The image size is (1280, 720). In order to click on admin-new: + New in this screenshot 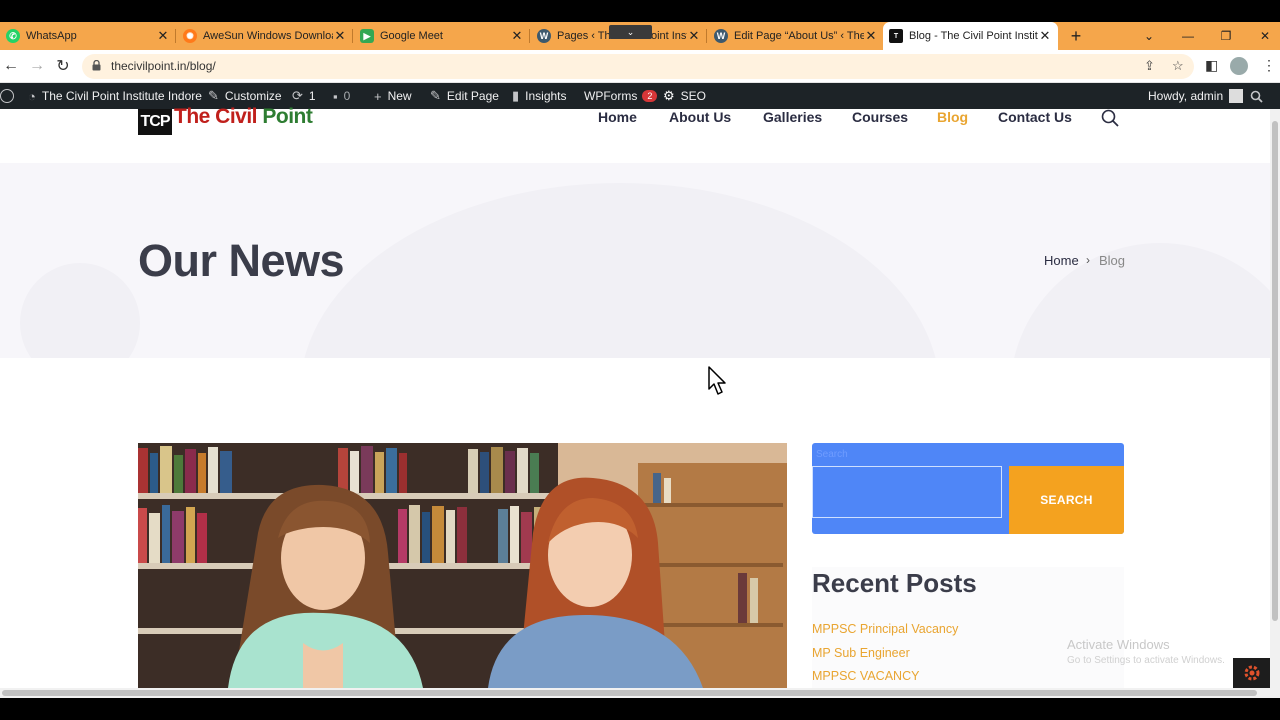, I will do `click(393, 96)`.